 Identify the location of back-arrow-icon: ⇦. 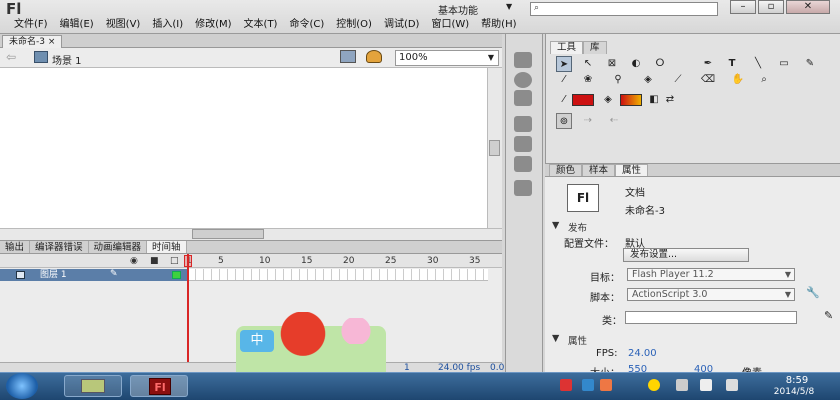
(11, 57).